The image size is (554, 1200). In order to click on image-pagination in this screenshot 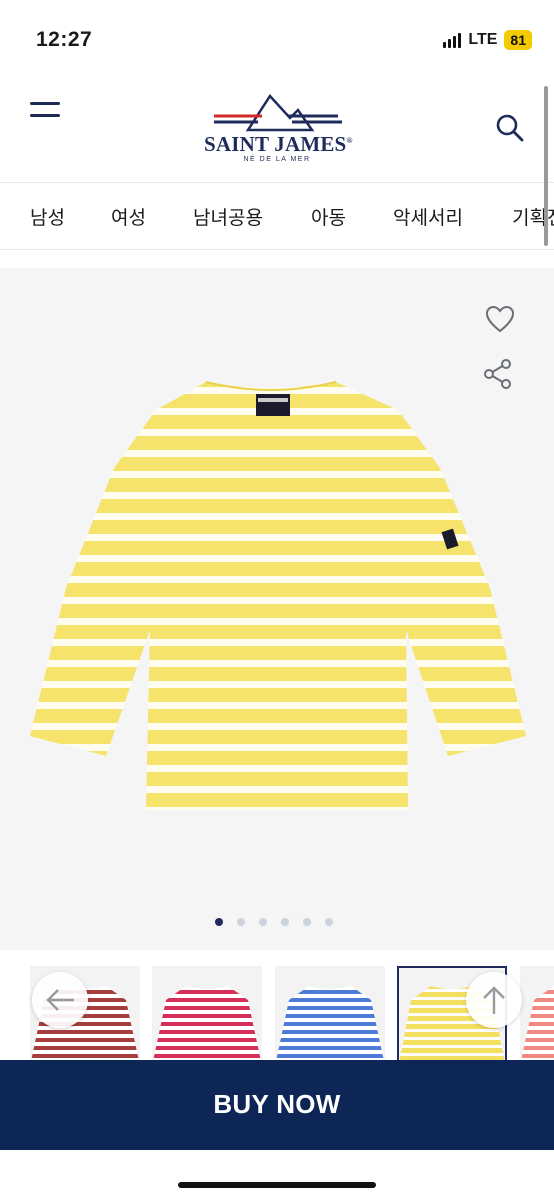, I will do `click(274, 922)`.